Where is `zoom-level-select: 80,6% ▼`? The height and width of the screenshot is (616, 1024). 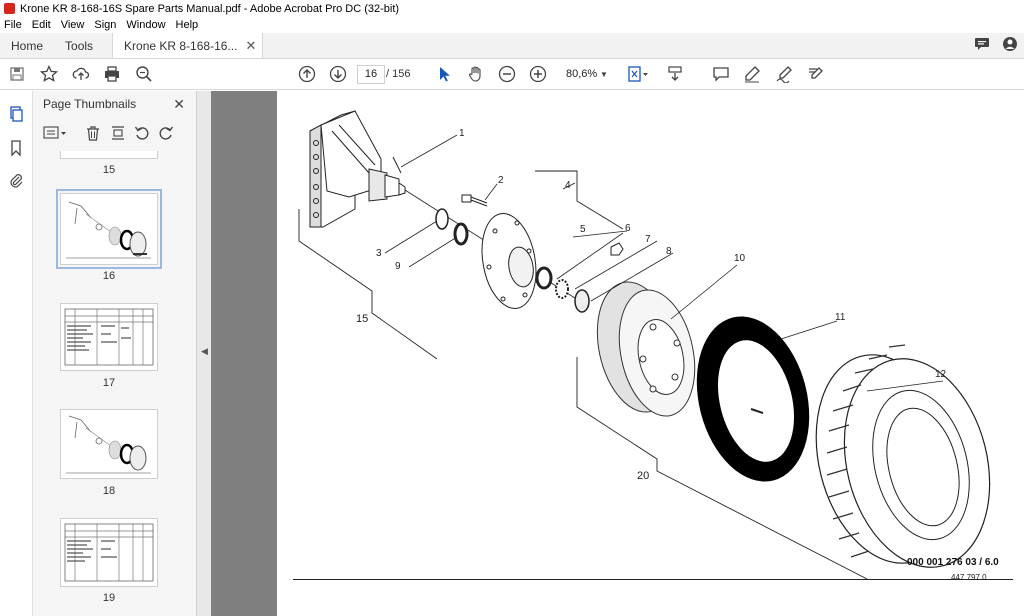
zoom-level-select: 80,6% ▼ is located at coordinates (586, 74).